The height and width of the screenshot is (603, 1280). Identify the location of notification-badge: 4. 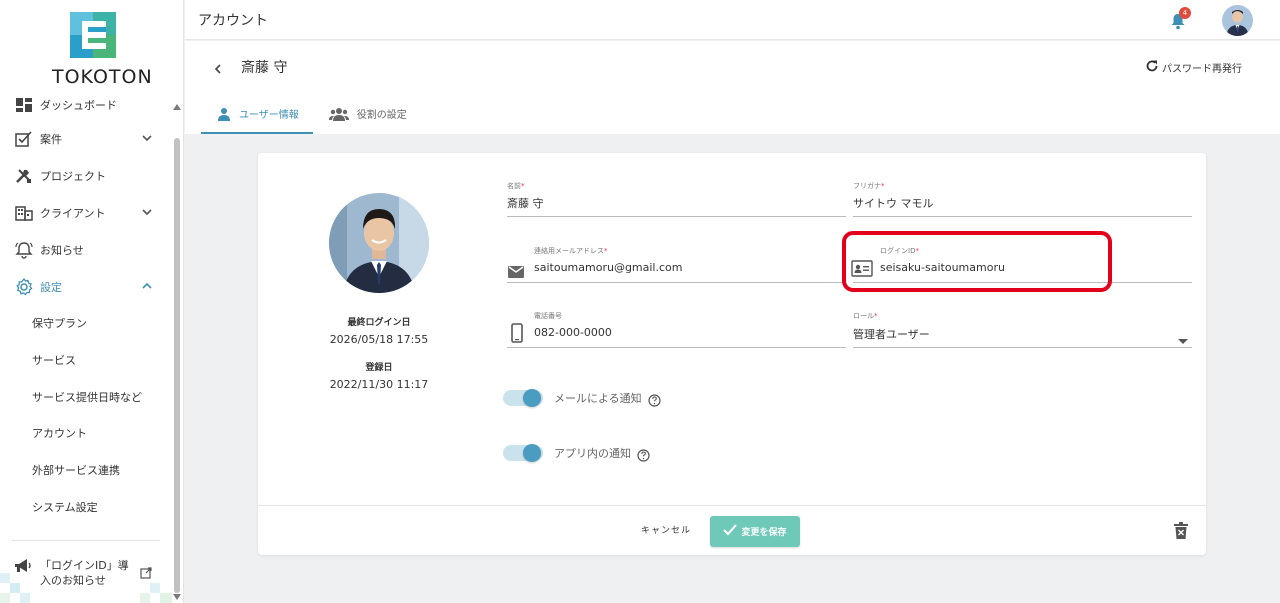
(1185, 13).